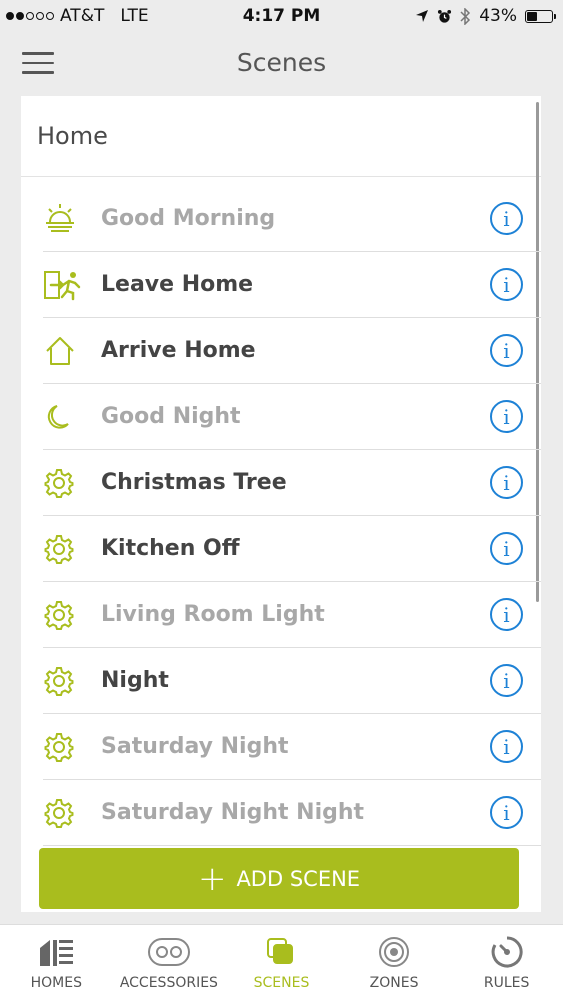 This screenshot has height=1000, width=563. I want to click on scene-name: Christmas Tree, so click(194, 482).